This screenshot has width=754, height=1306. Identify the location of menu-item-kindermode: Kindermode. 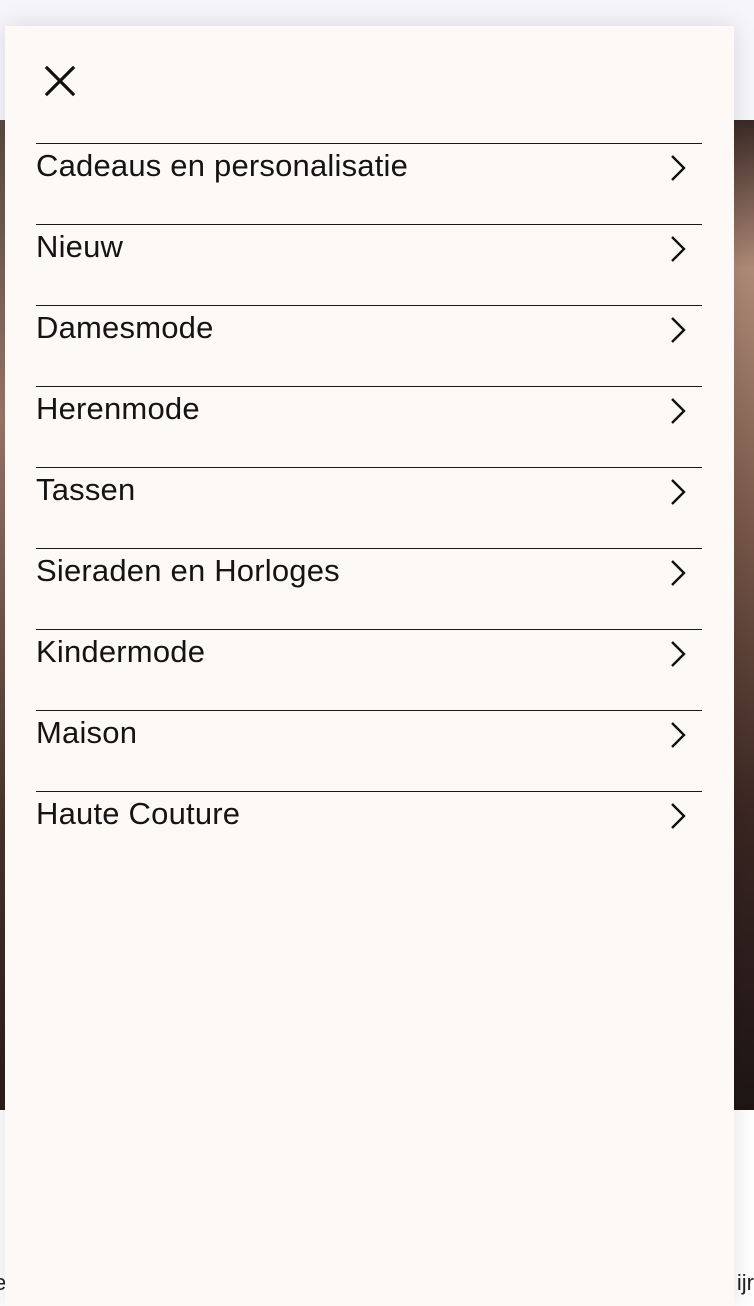
(369, 669).